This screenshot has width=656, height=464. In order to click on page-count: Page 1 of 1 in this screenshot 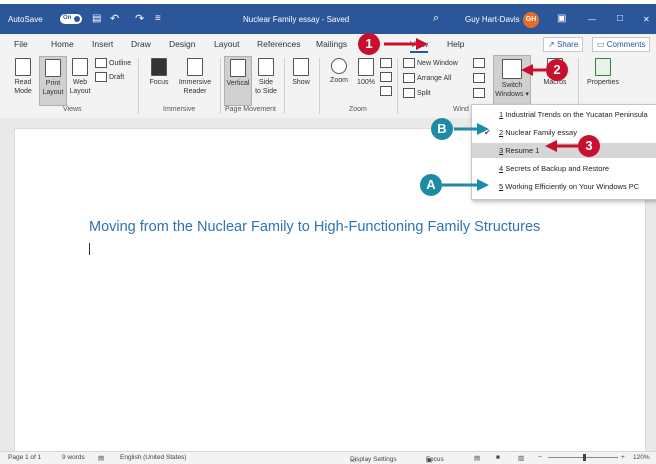, I will do `click(24, 457)`.